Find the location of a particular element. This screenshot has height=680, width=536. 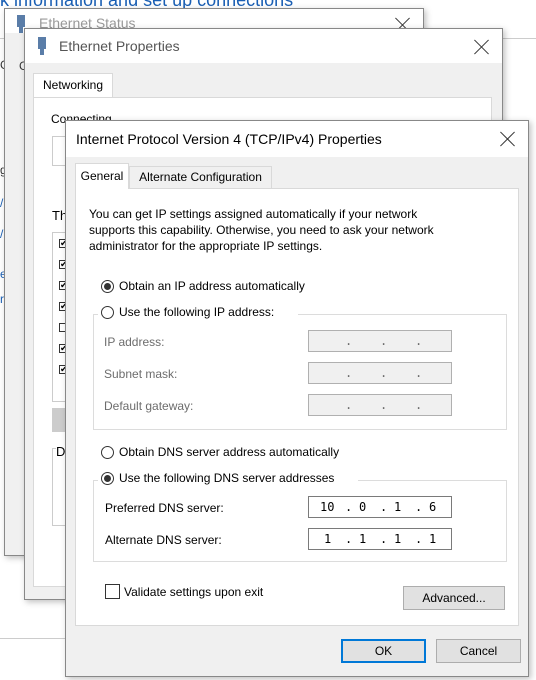

network-adapter-icon is located at coordinates (42, 46).